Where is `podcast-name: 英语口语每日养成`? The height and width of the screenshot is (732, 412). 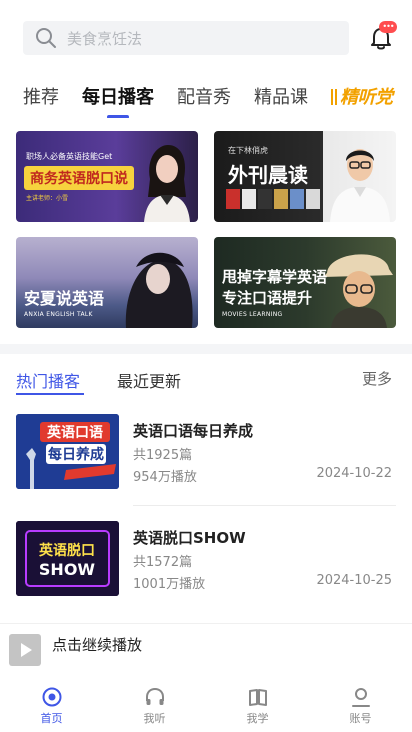
podcast-name: 英语口语每日养成 is located at coordinates (193, 431).